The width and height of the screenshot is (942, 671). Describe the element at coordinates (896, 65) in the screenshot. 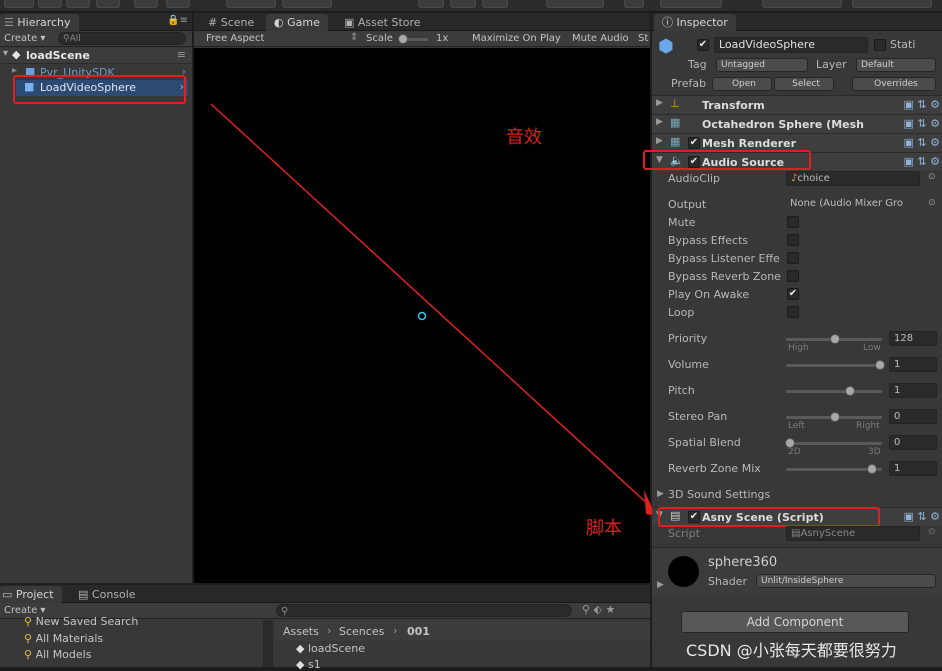

I see `layer-dropdown: Default` at that location.